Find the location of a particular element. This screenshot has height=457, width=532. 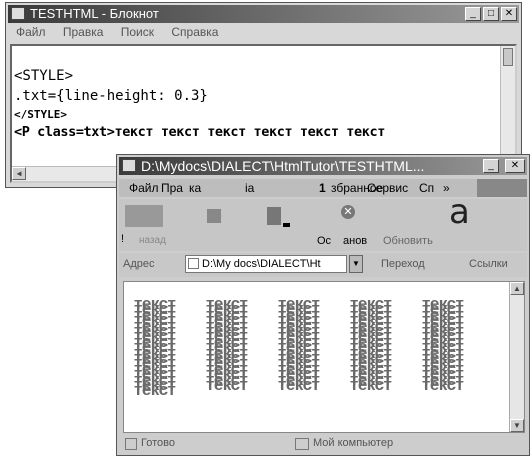

menu-edit: Правка is located at coordinates (83, 32).